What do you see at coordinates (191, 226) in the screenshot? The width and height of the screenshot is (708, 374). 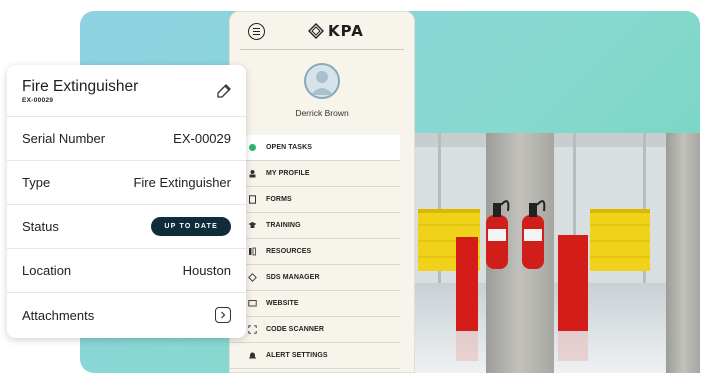 I see `status-badge: UP TO DATE` at bounding box center [191, 226].